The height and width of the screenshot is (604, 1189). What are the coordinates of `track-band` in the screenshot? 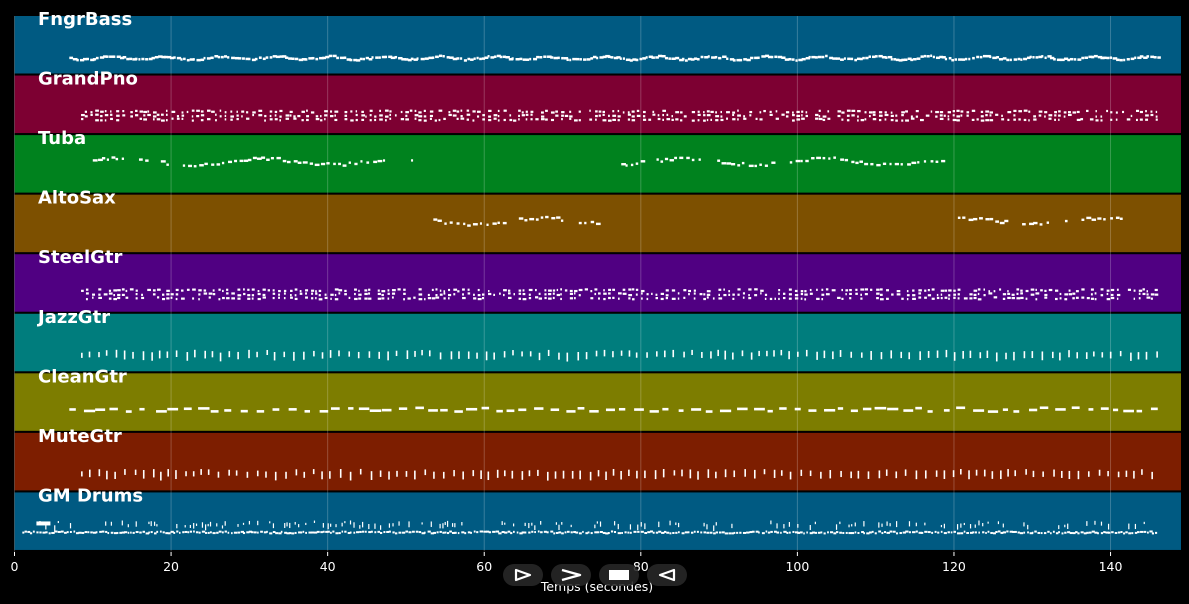 It's located at (597, 104).